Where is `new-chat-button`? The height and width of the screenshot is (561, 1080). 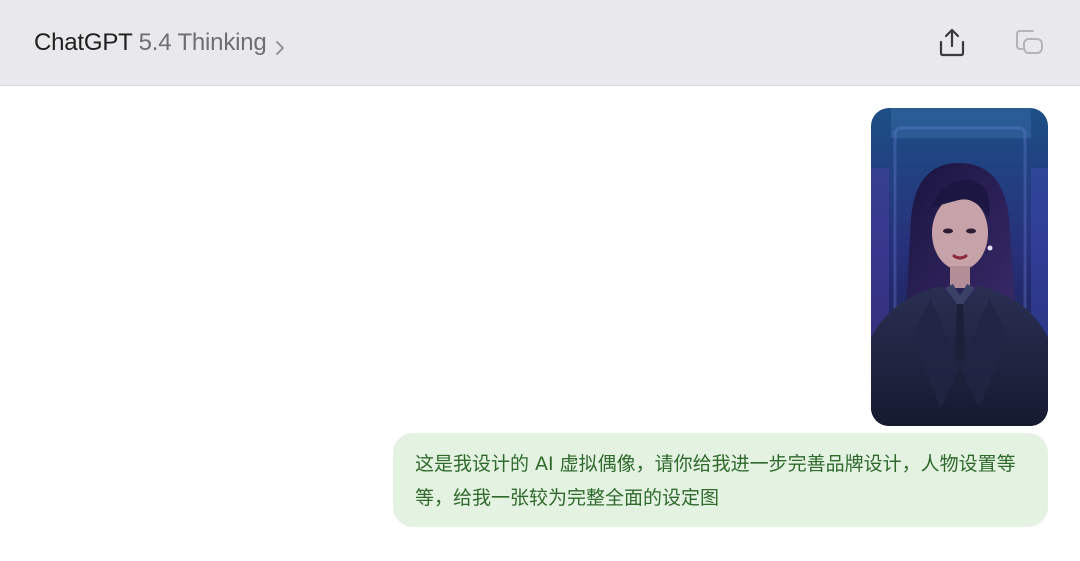 new-chat-button is located at coordinates (1029, 44).